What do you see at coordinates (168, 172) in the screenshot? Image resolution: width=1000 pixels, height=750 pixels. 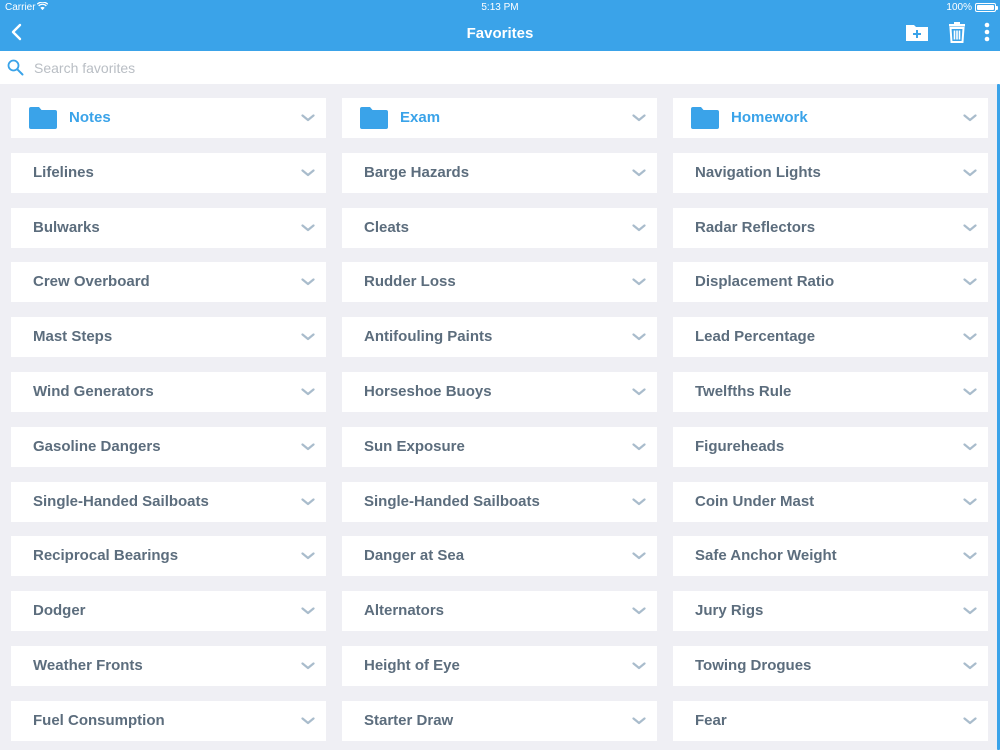 I see `favorite-item: Lifelines` at bounding box center [168, 172].